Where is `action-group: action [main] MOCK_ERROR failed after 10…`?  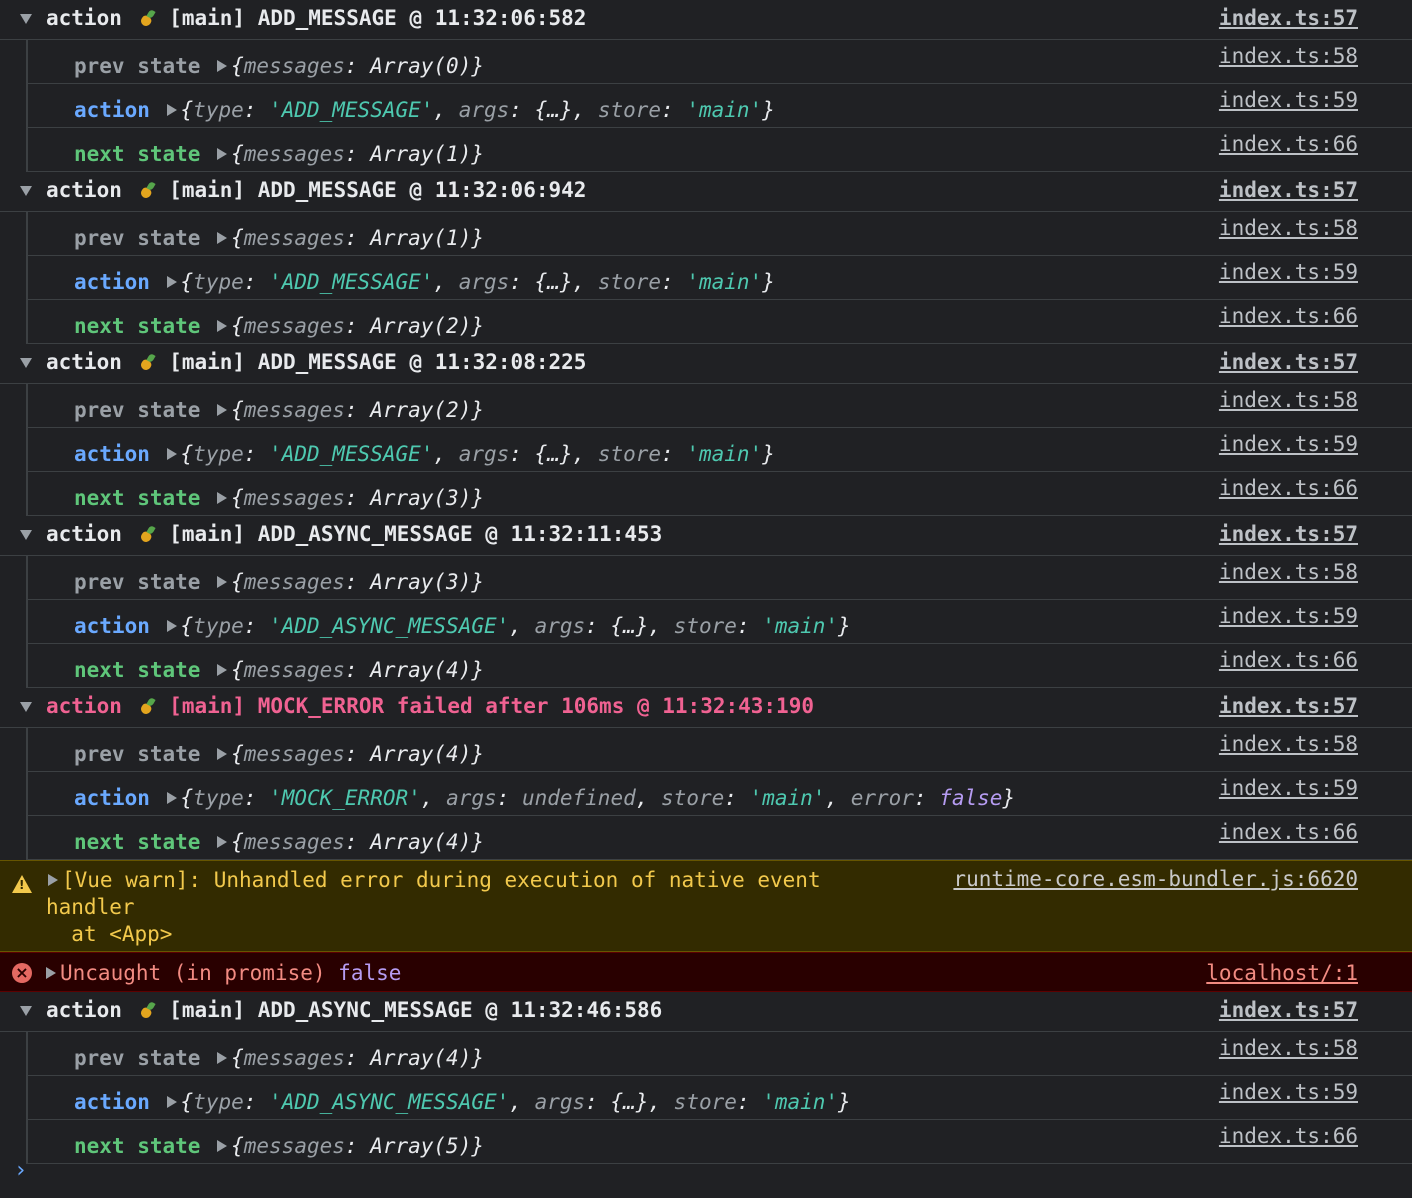 action-group: action [main] MOCK_ERROR failed after 10… is located at coordinates (706, 774).